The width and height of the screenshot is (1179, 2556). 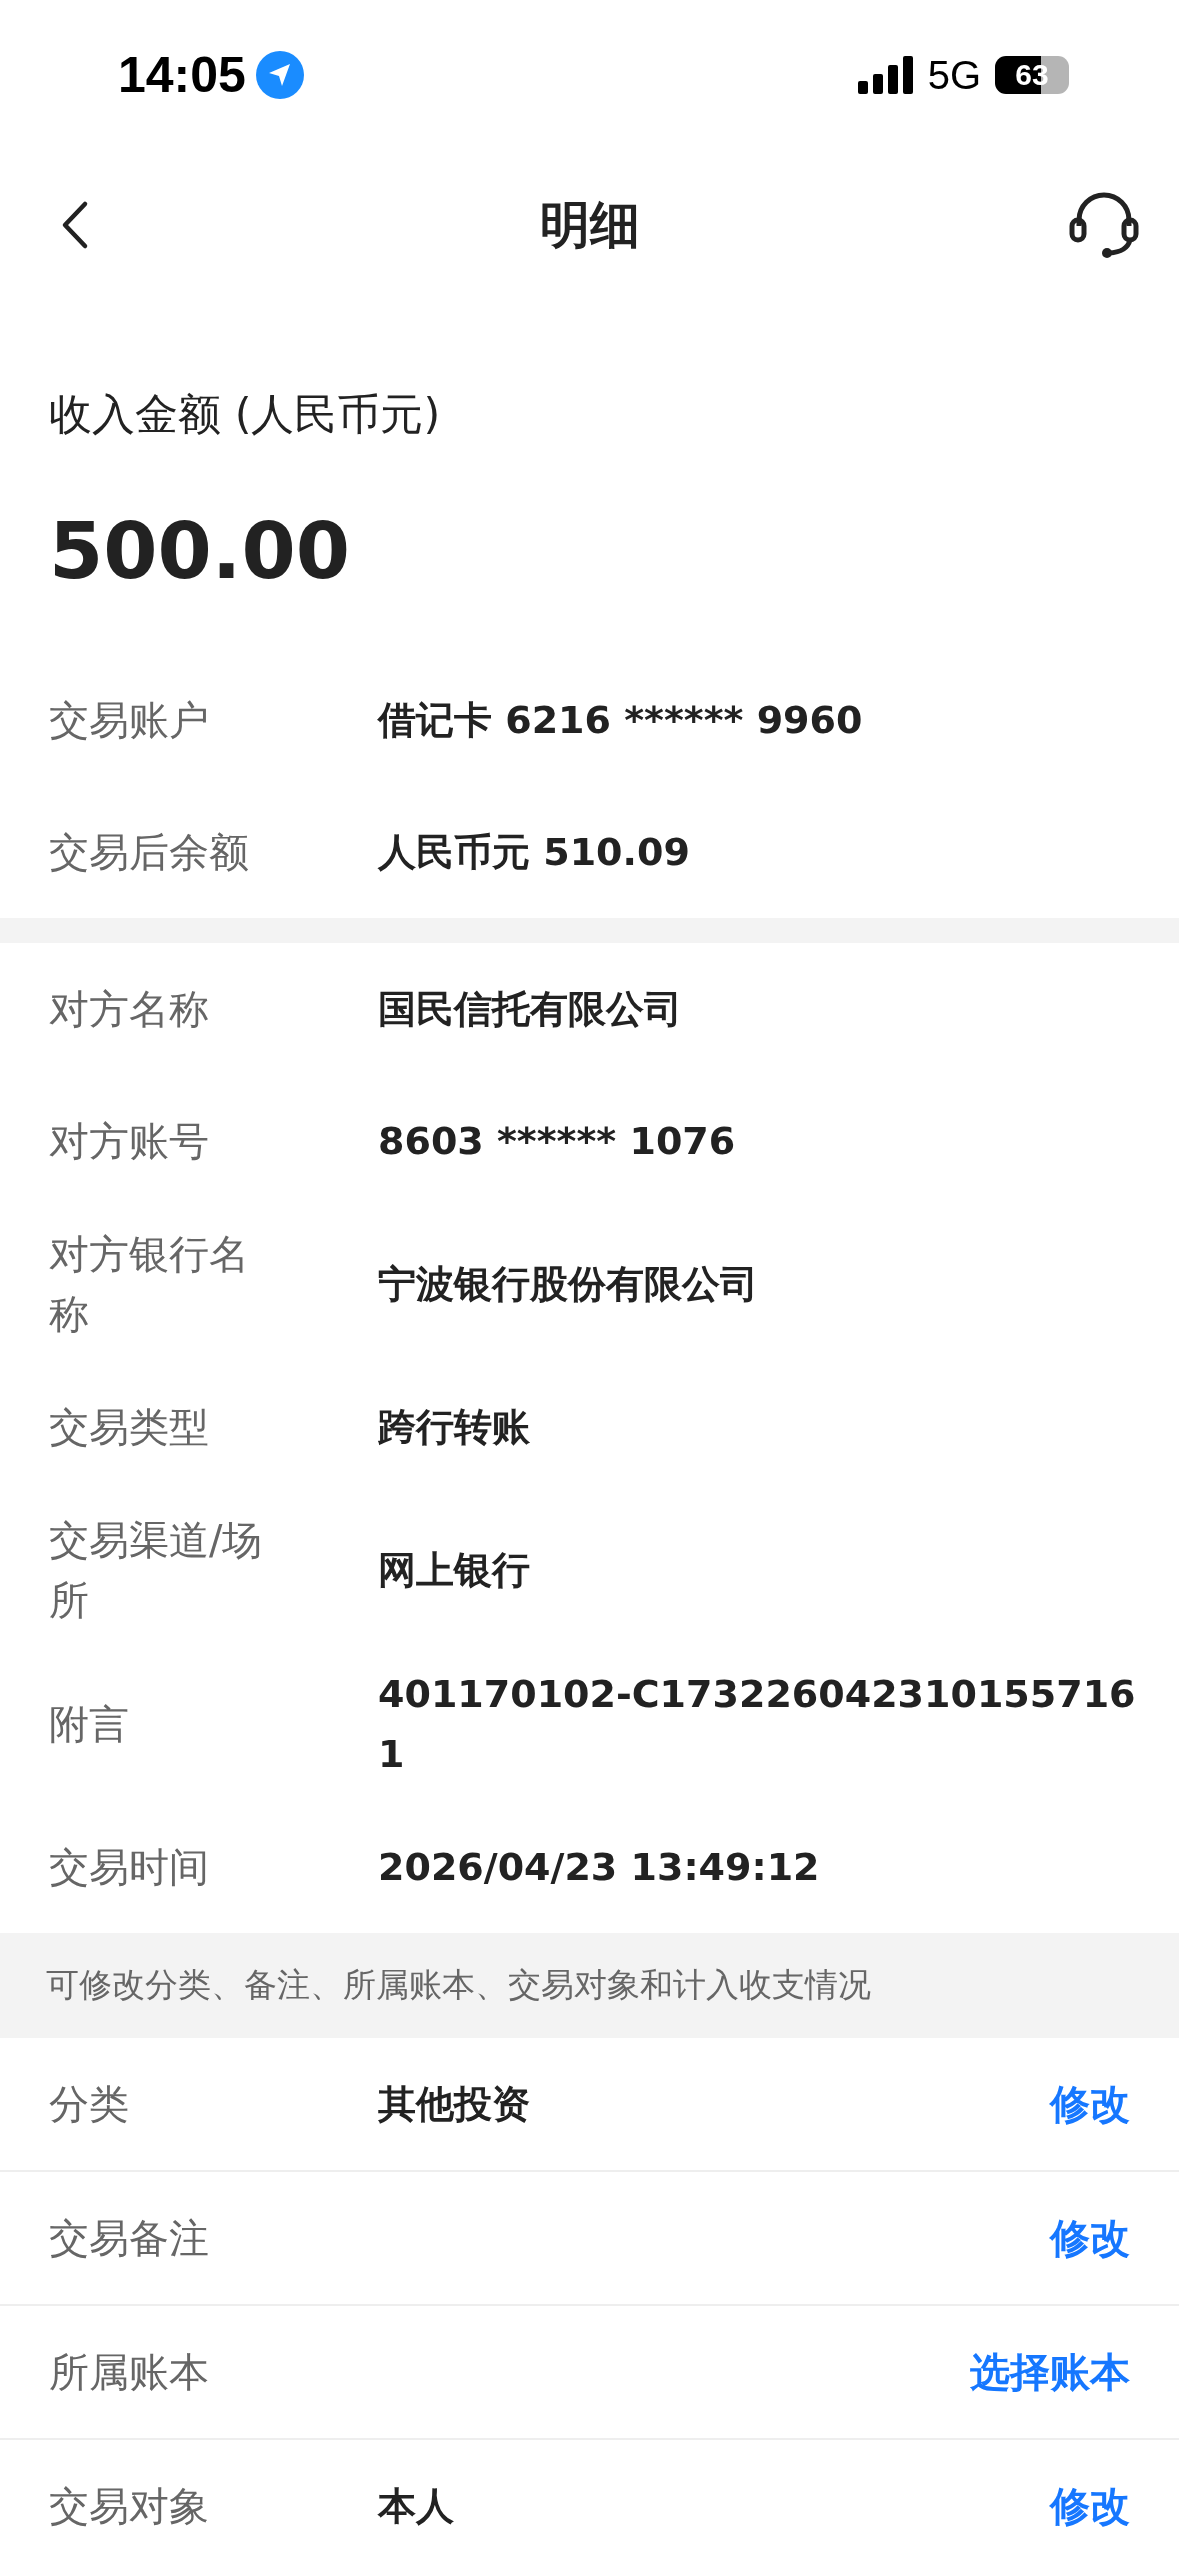 I want to click on field-value: 国民信托有限公司, so click(x=530, y=1009).